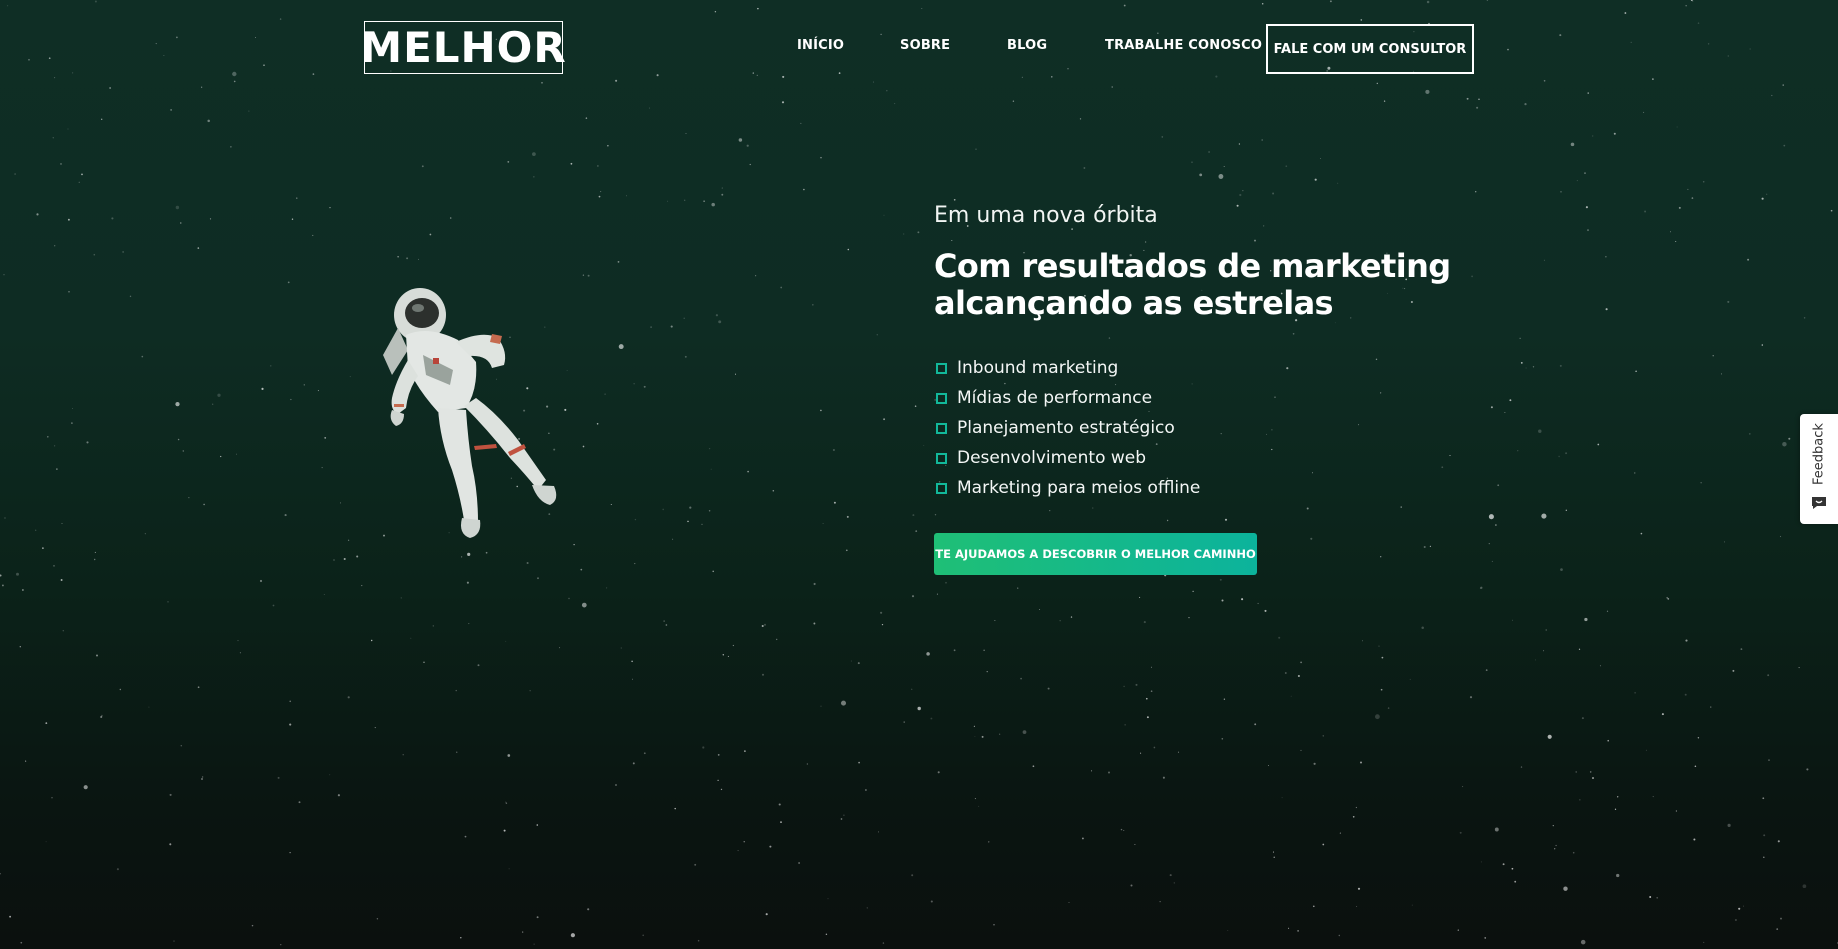  I want to click on nav-sobre: SOBRE, so click(925, 45).